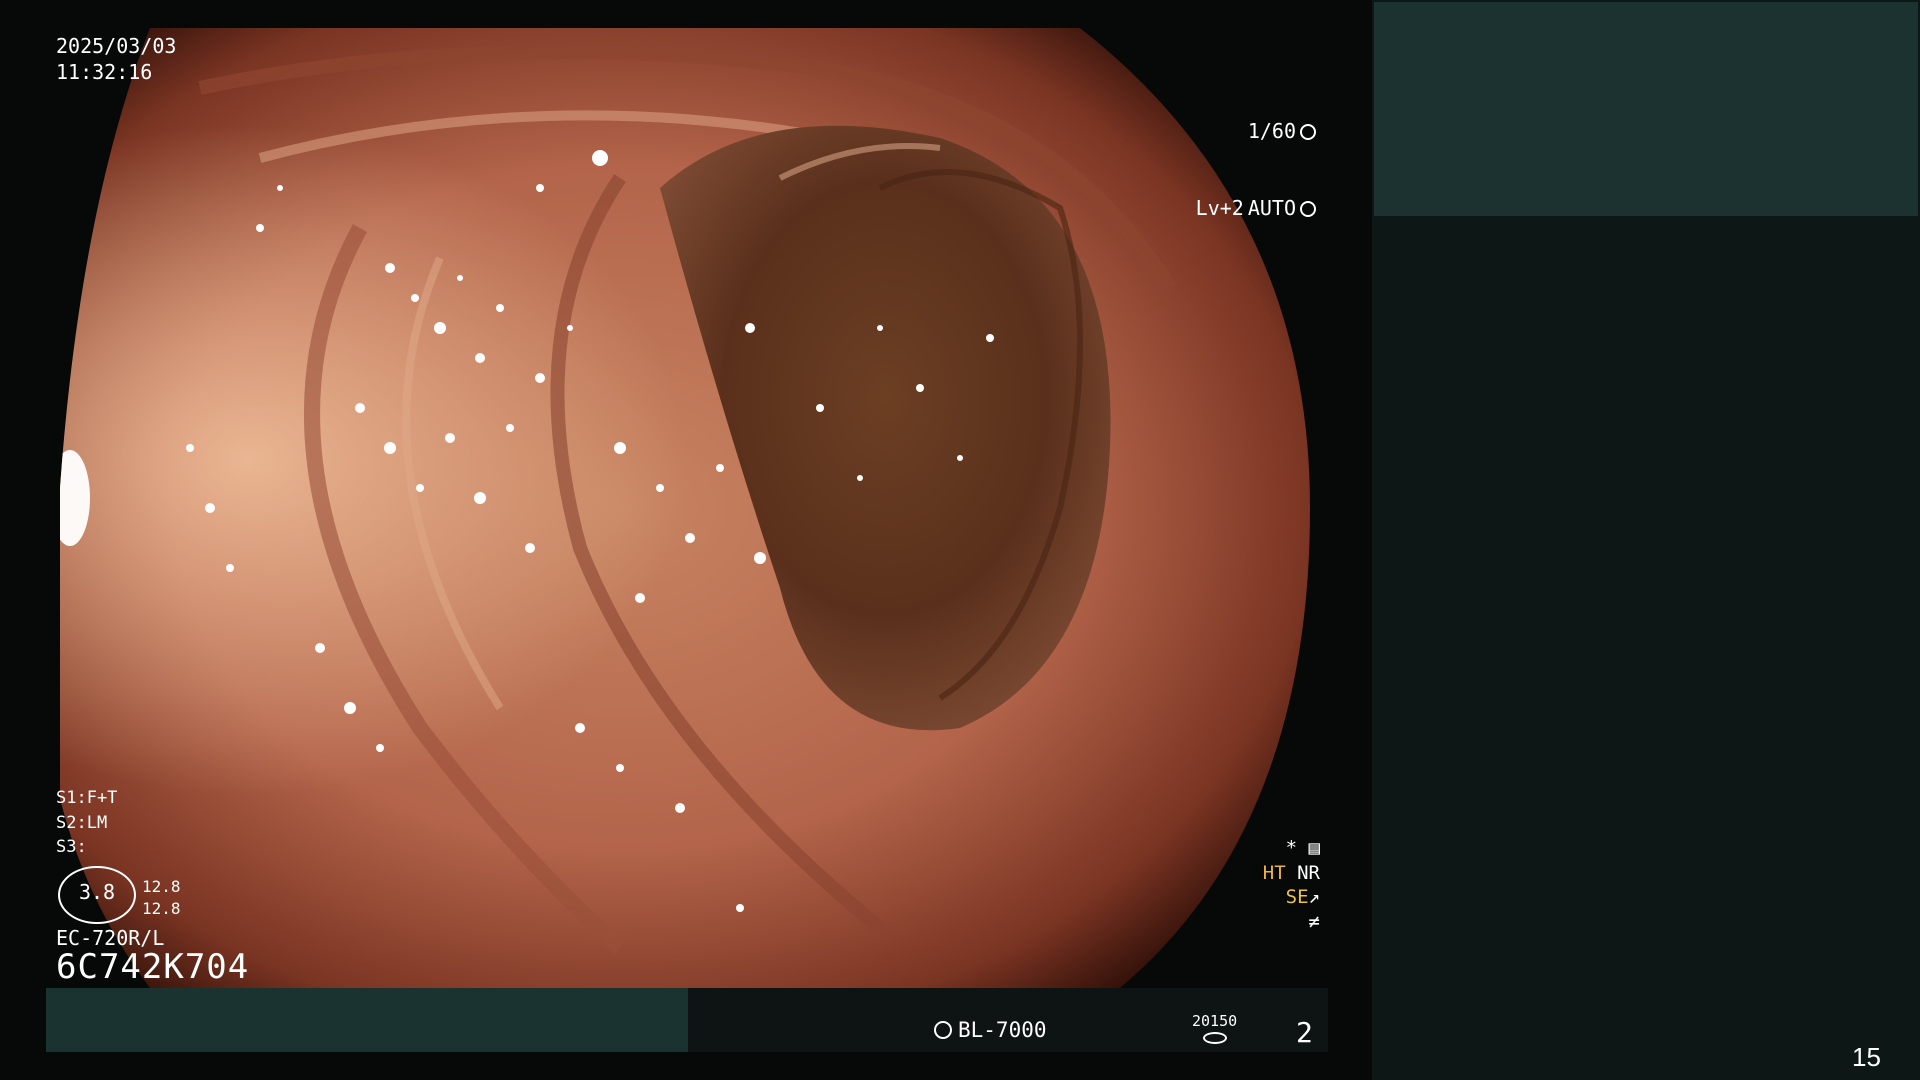 Image resolution: width=1920 pixels, height=1080 pixels. I want to click on se-row: SE↗, so click(1270, 897).